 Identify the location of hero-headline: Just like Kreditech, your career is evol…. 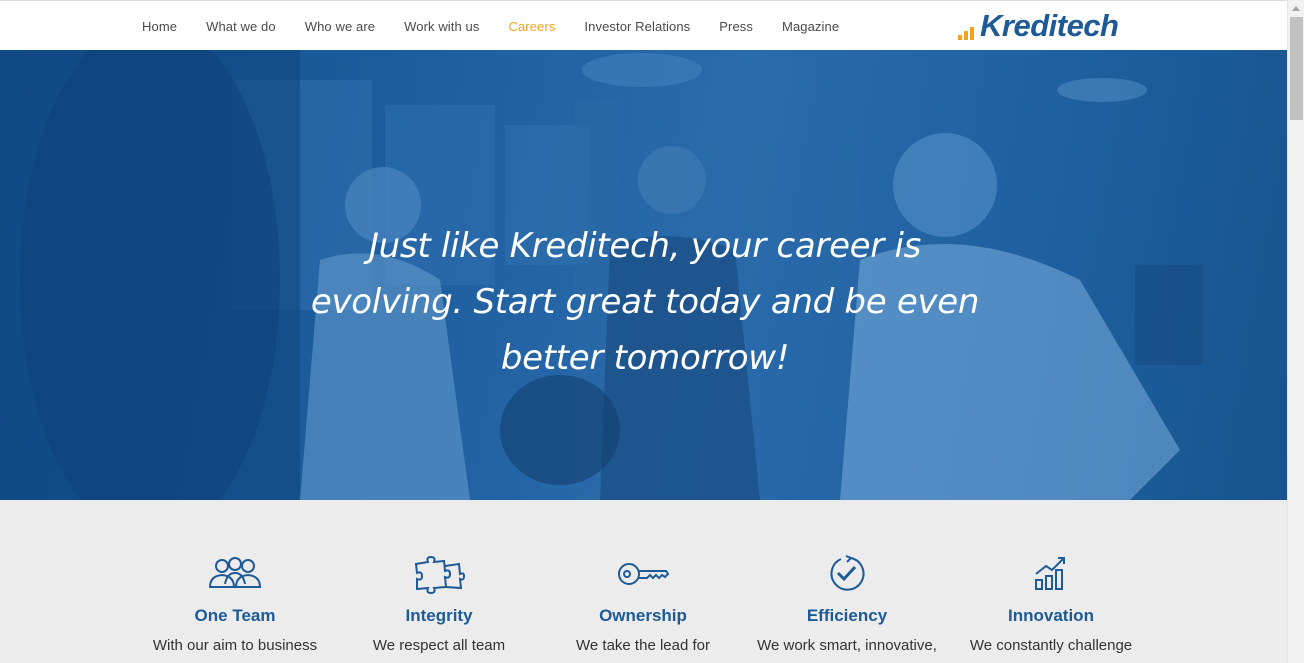
(645, 302).